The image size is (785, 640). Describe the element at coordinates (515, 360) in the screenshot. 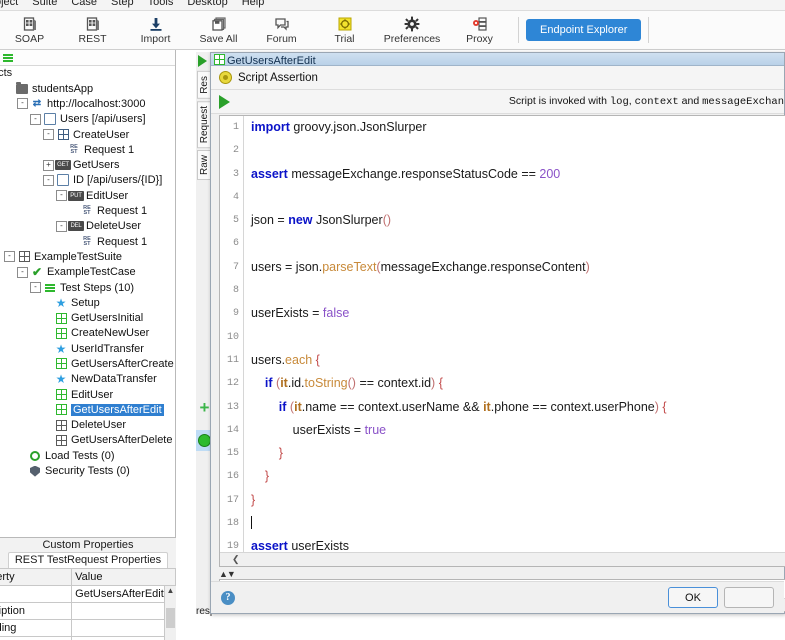

I see `code-line: users.each {` at that location.